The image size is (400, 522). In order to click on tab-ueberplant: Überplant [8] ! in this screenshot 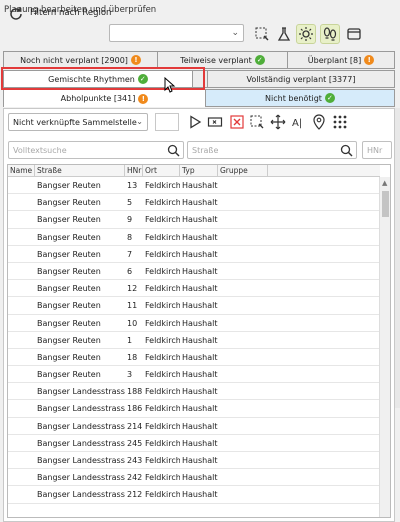, I will do `click(341, 60)`.